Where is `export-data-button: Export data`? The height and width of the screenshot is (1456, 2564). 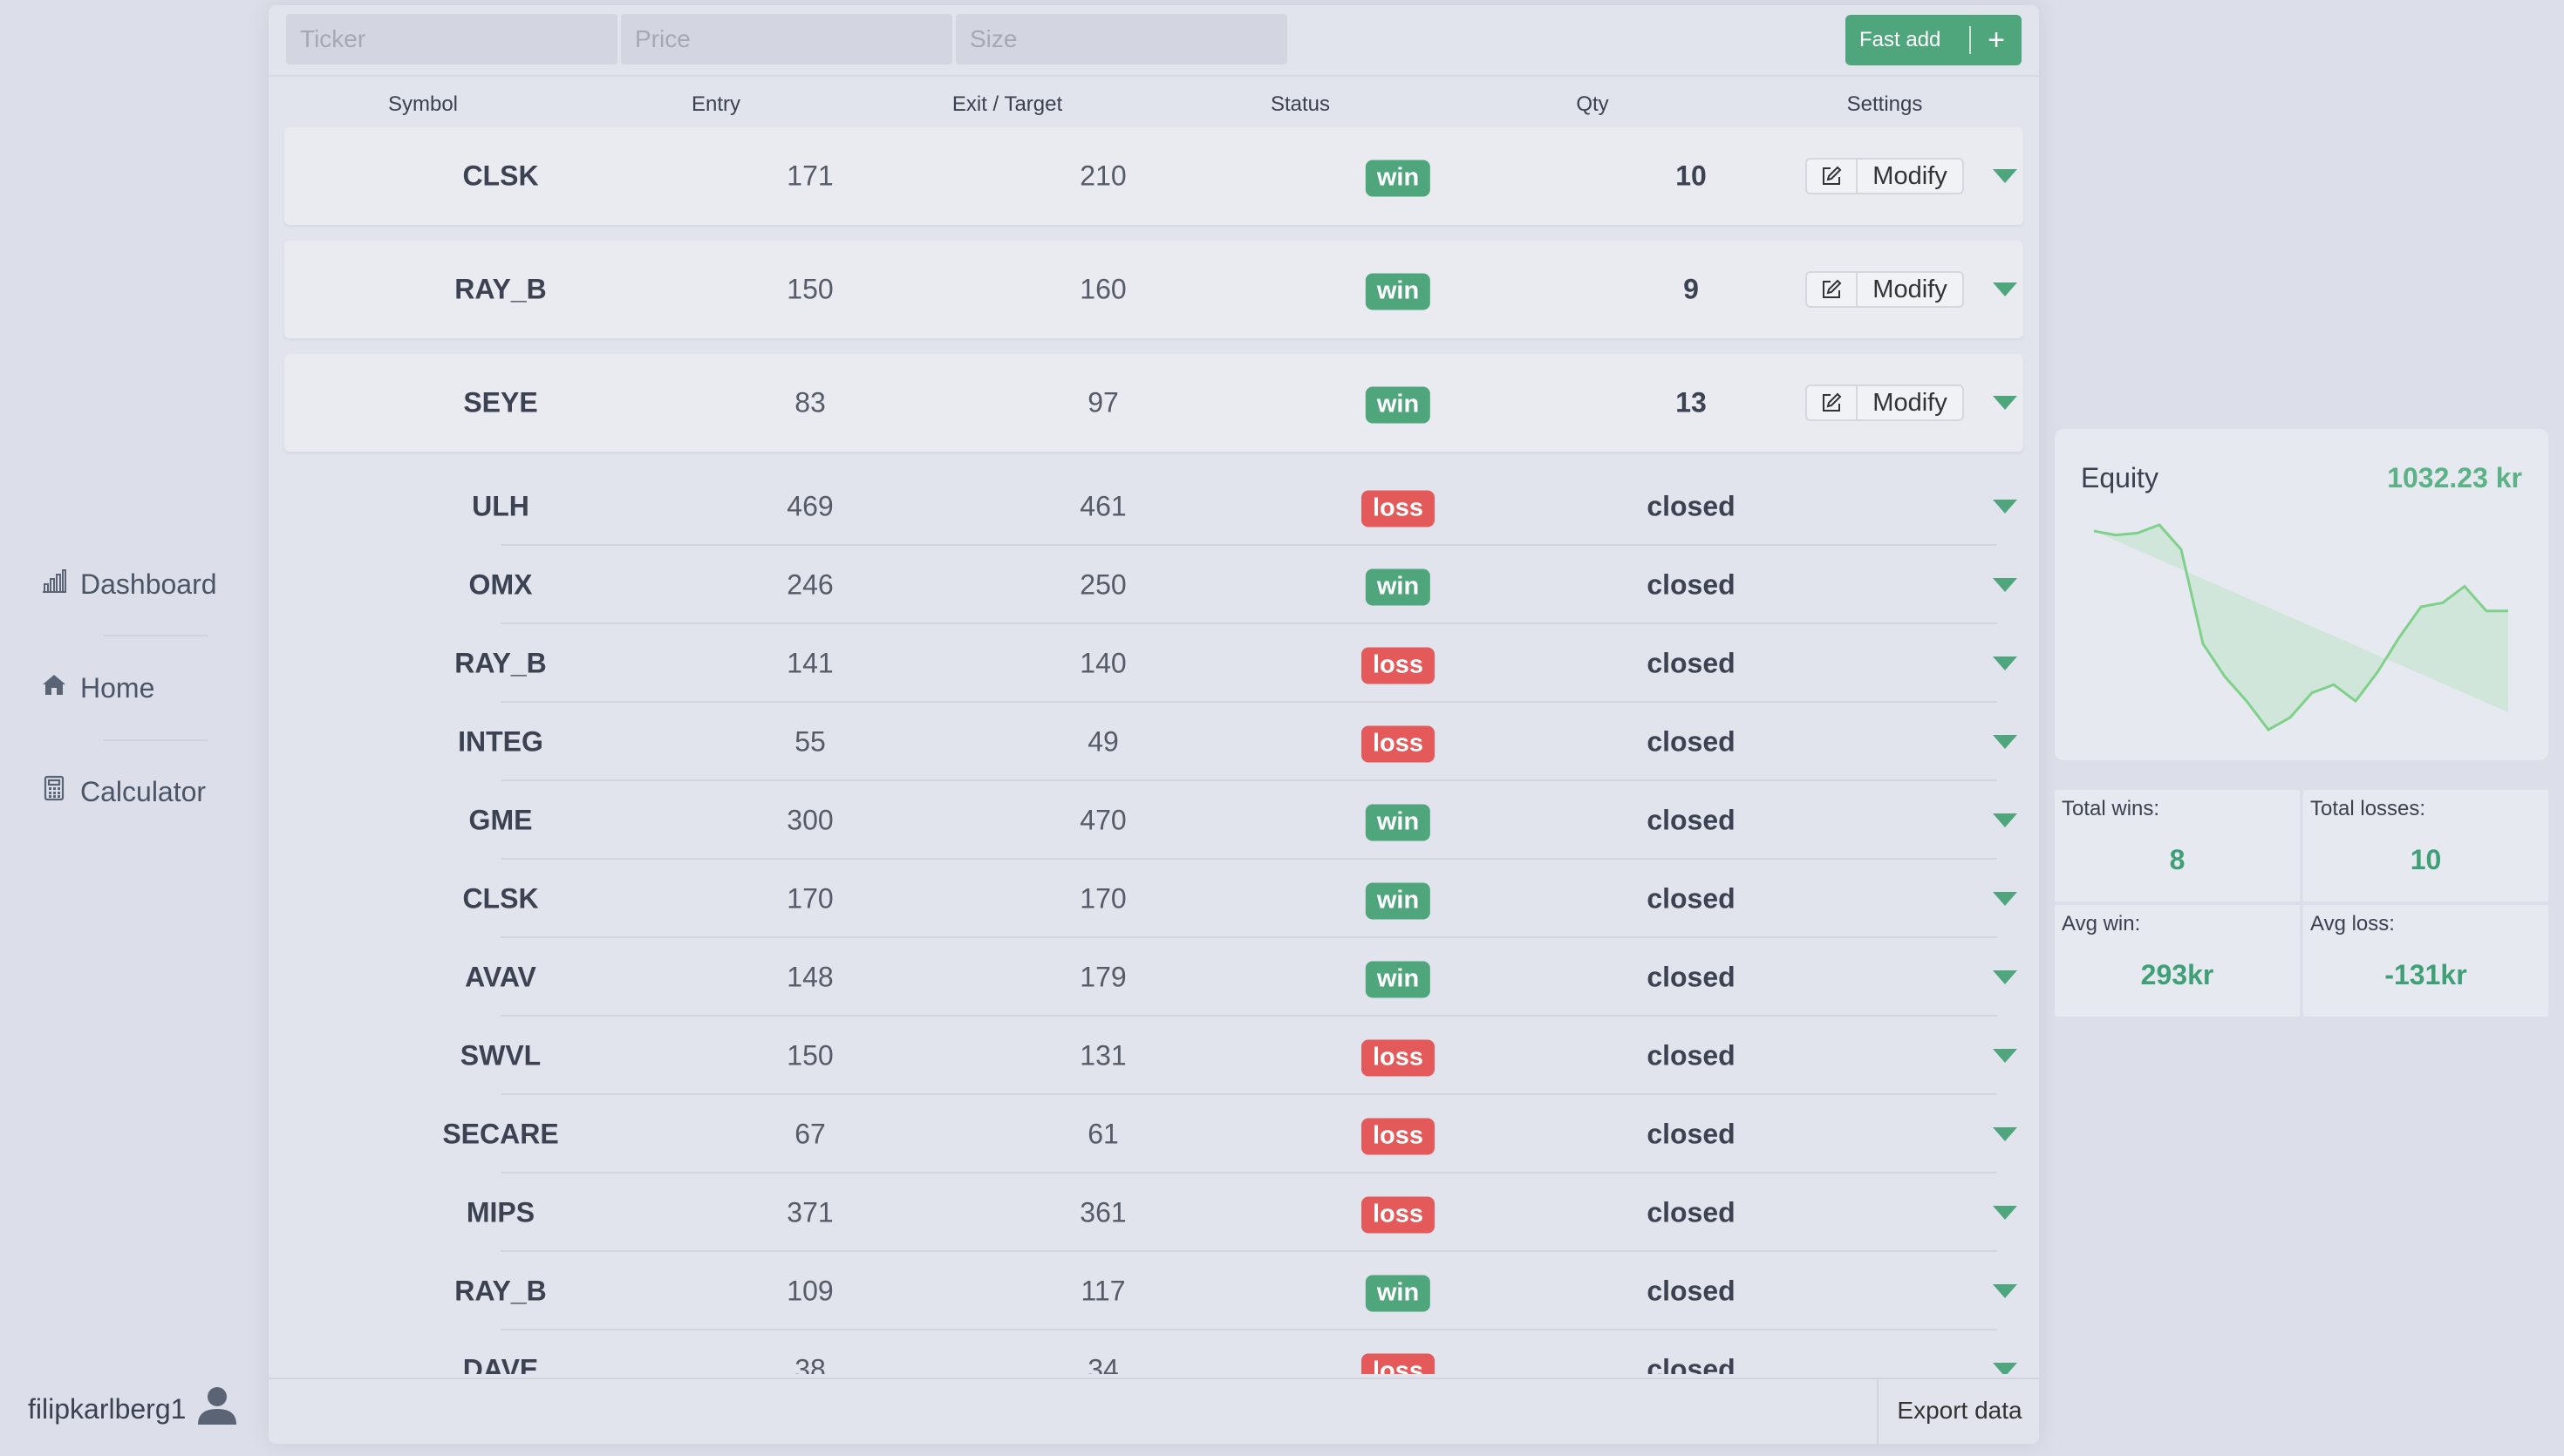 export-data-button: Export data is located at coordinates (1958, 1411).